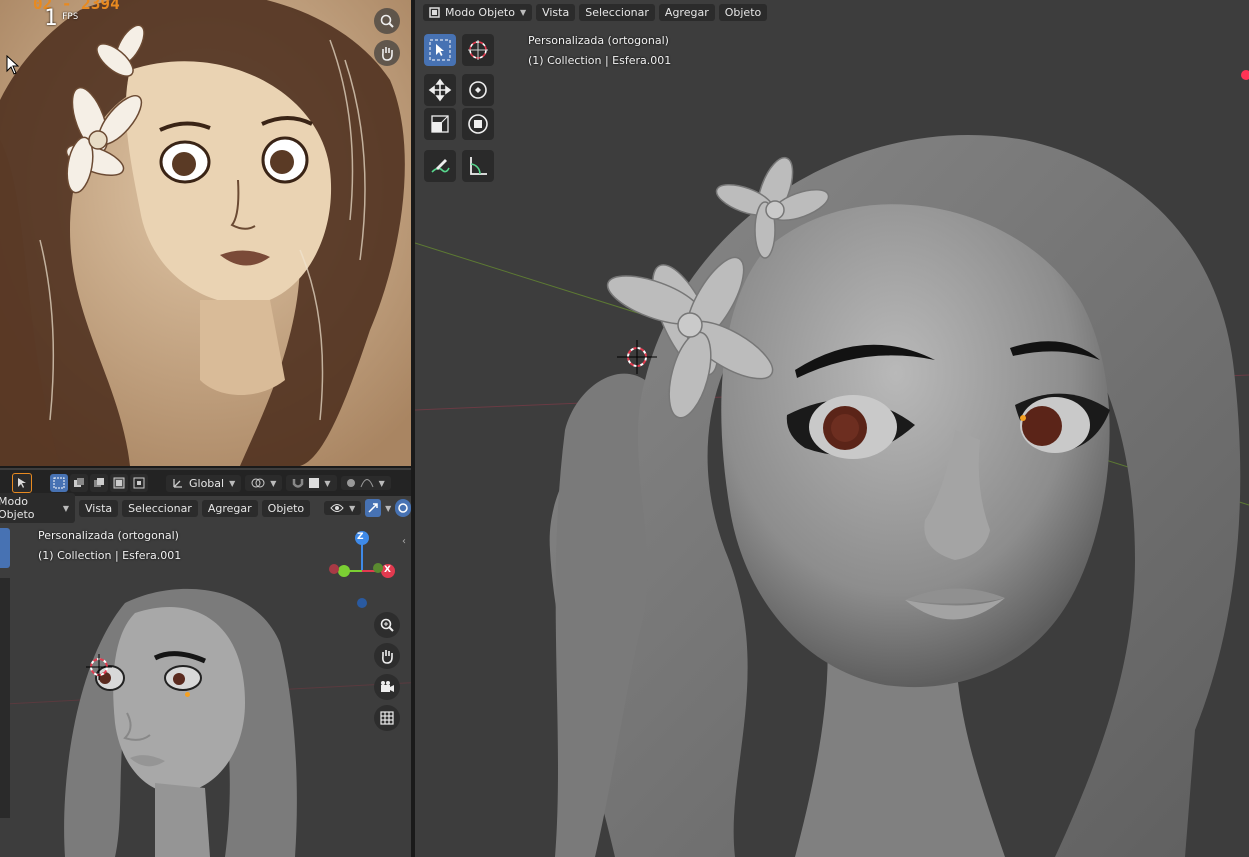 The width and height of the screenshot is (1249, 857). Describe the element at coordinates (1245, 75) in the screenshot. I see `x-axis-gizmo-icon` at that location.